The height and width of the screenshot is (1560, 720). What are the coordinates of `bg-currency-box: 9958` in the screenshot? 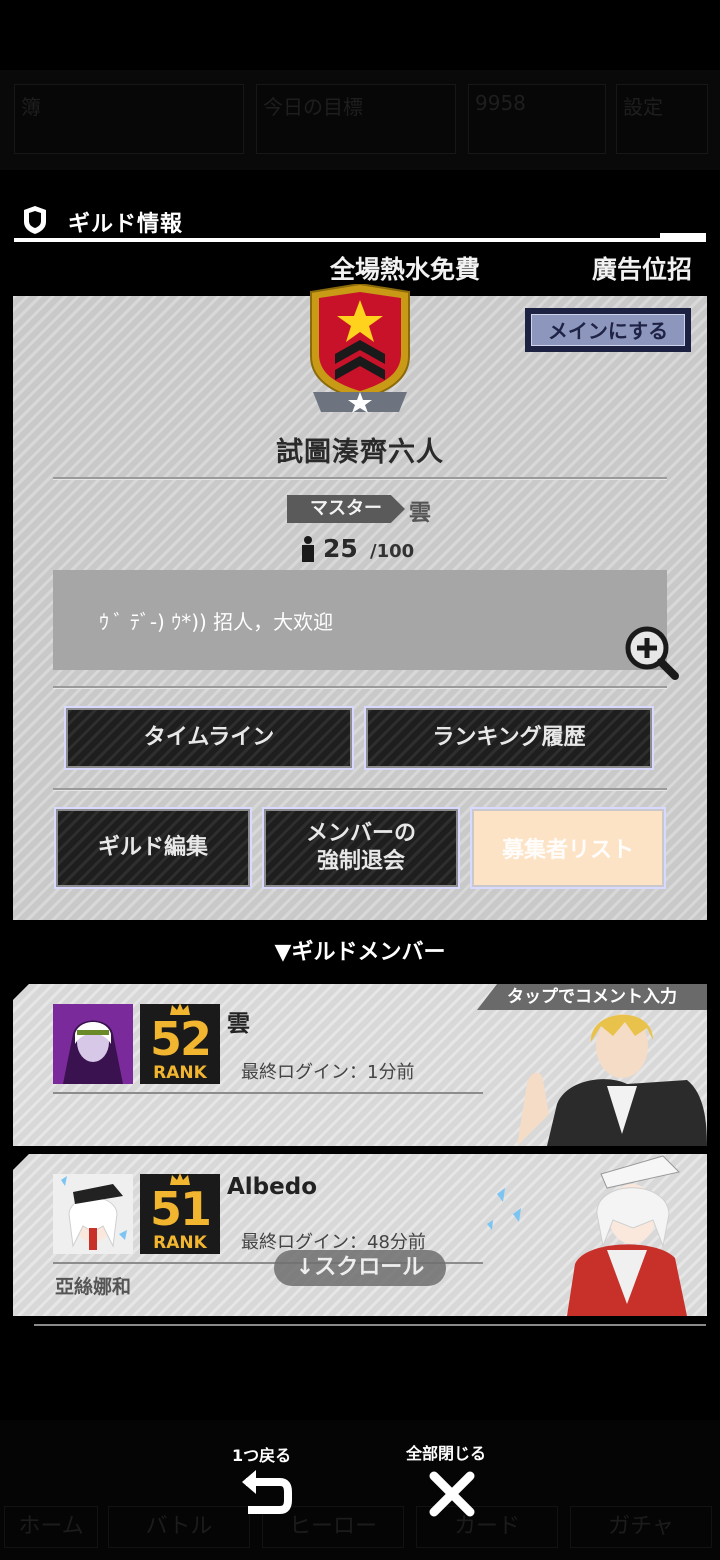 It's located at (537, 119).